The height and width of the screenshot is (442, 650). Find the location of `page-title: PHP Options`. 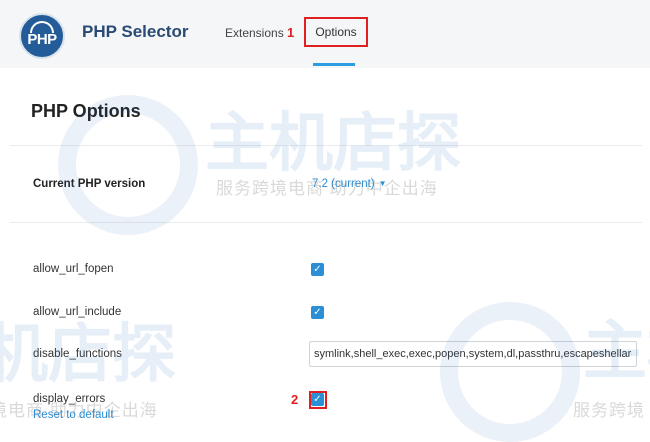

page-title: PHP Options is located at coordinates (86, 111).